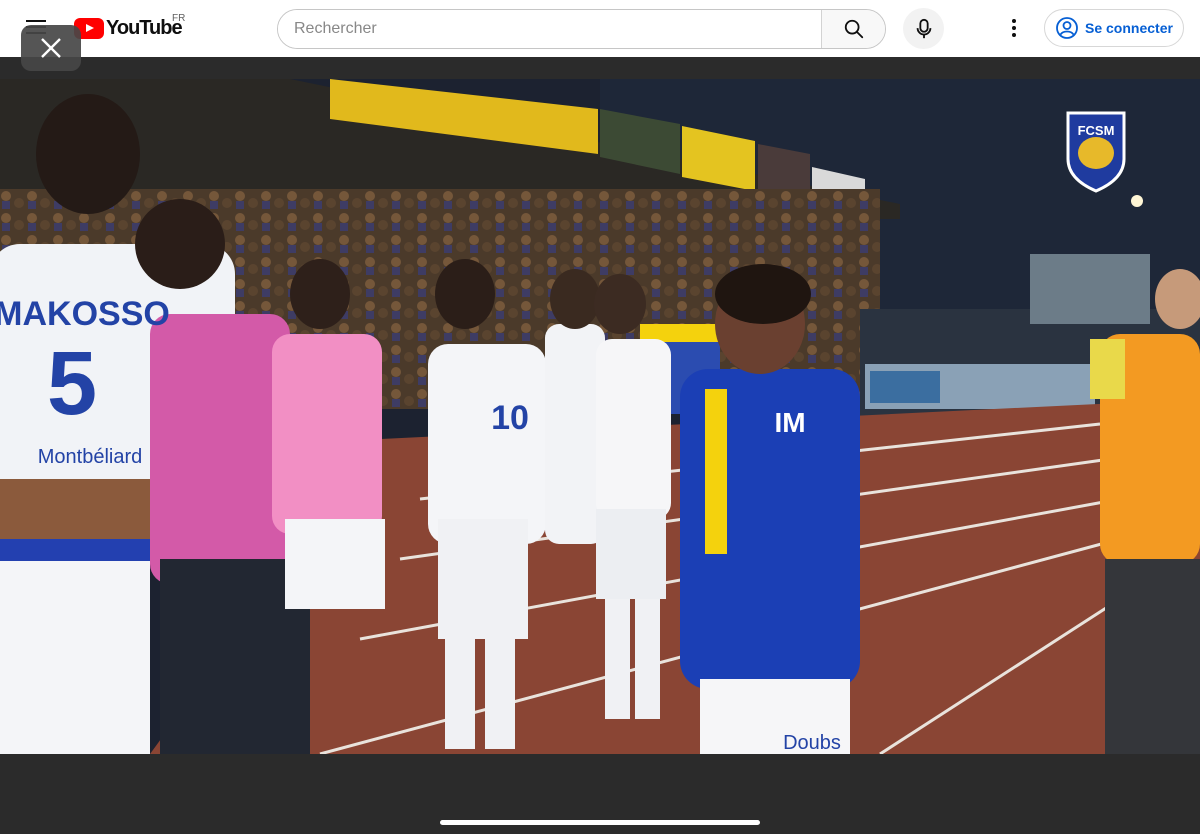 Image resolution: width=1200 pixels, height=834 pixels. I want to click on jersey-number-2: 10, so click(510, 418).